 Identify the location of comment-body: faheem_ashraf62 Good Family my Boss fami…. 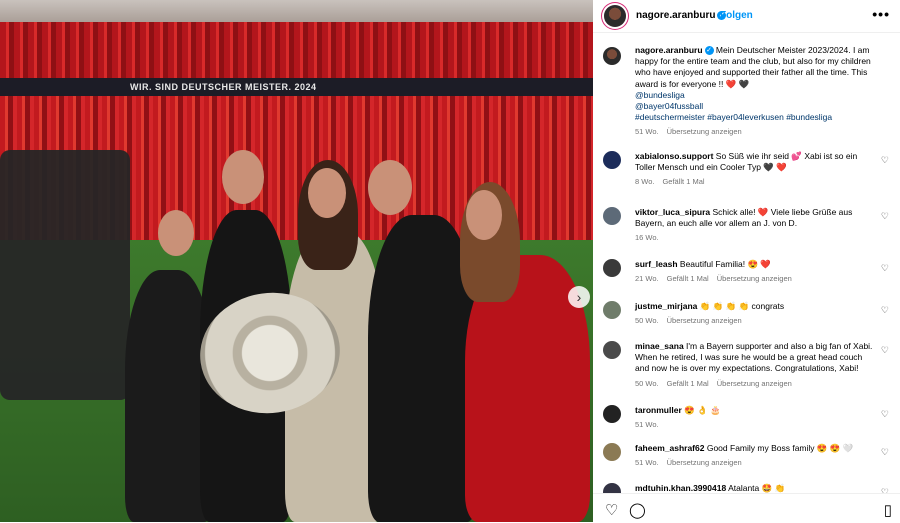
(755, 455).